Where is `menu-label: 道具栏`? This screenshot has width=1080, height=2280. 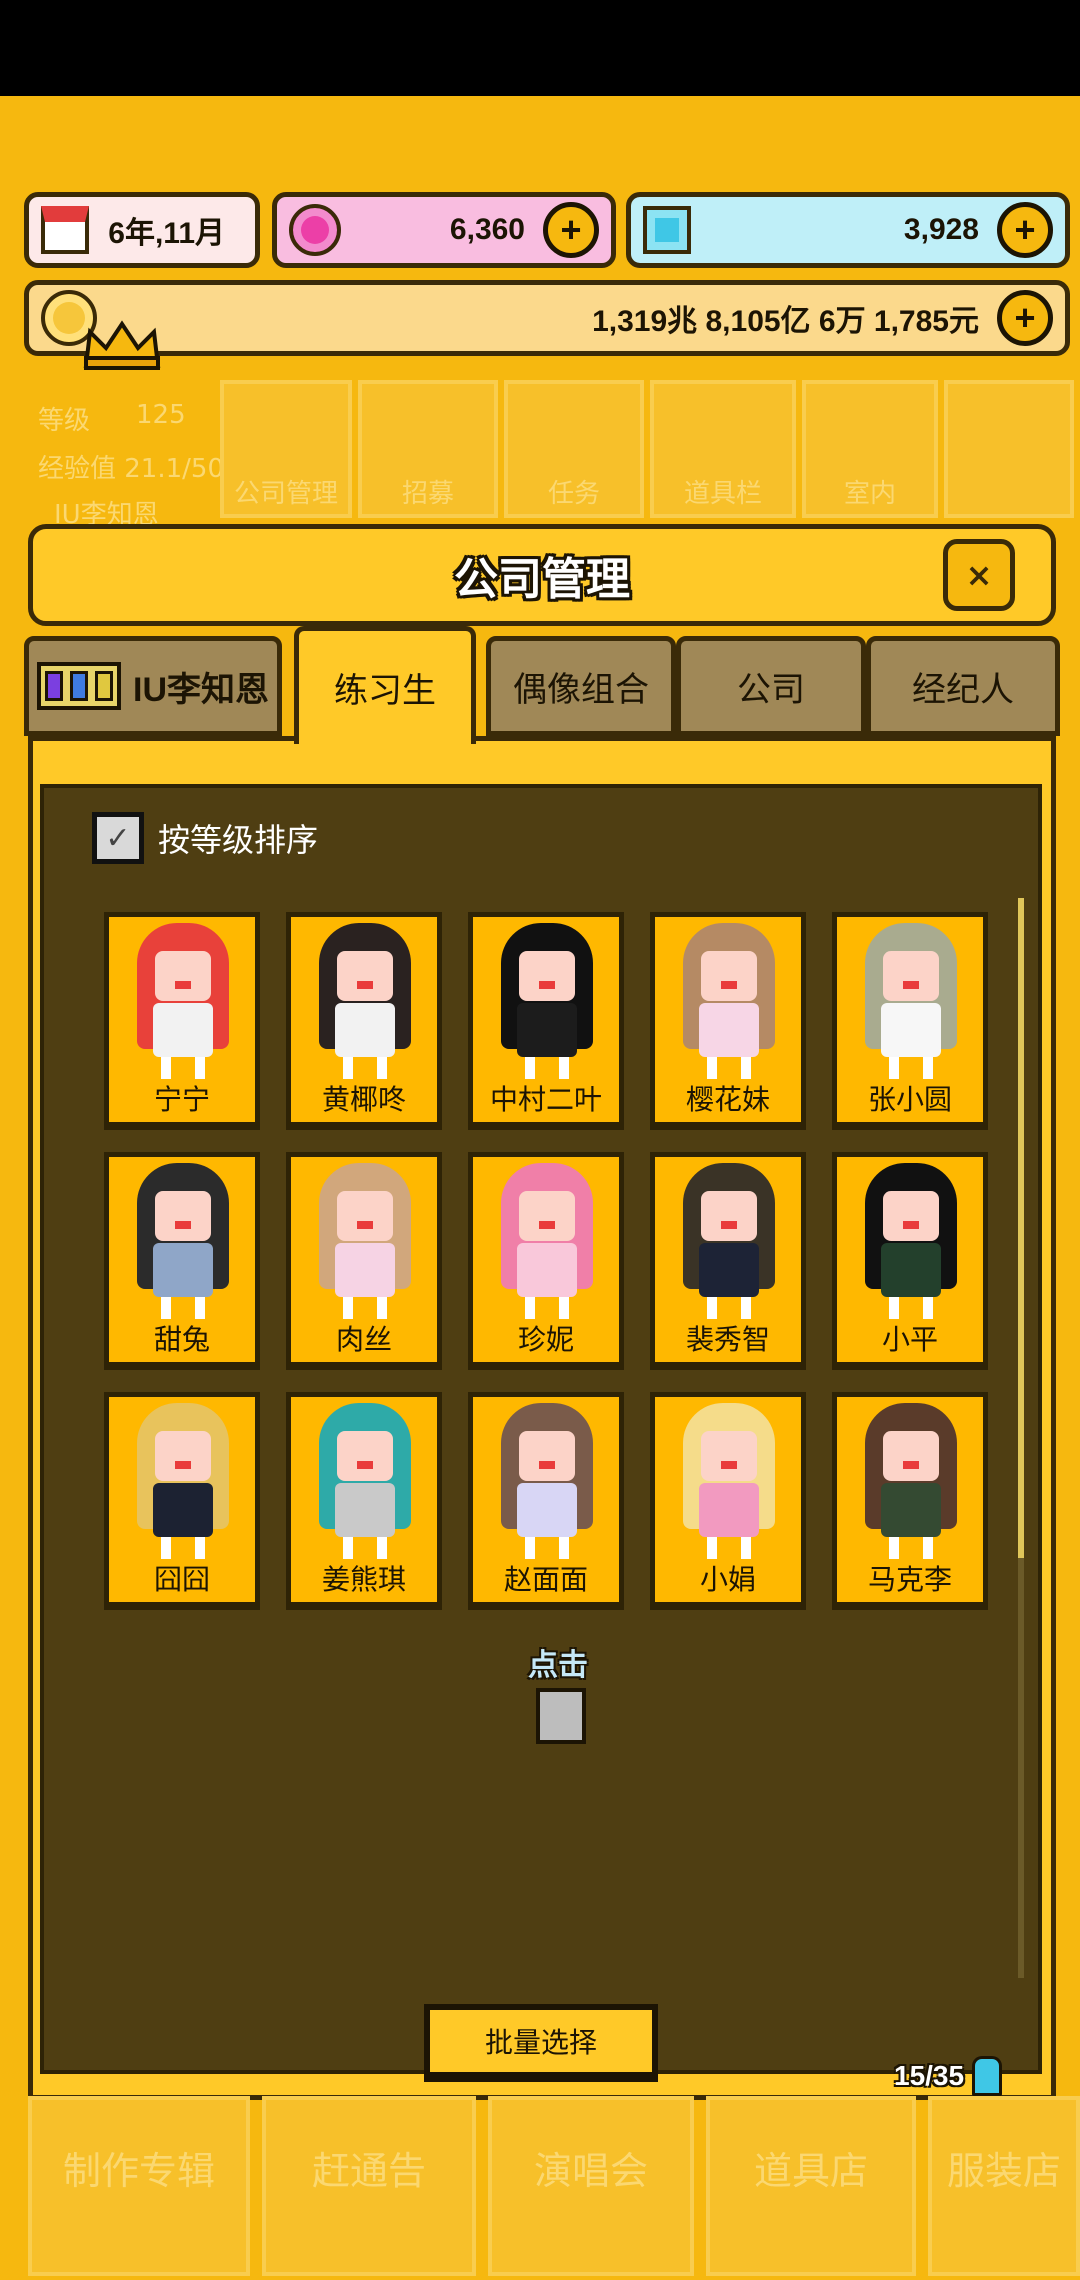 menu-label: 道具栏 is located at coordinates (722, 494).